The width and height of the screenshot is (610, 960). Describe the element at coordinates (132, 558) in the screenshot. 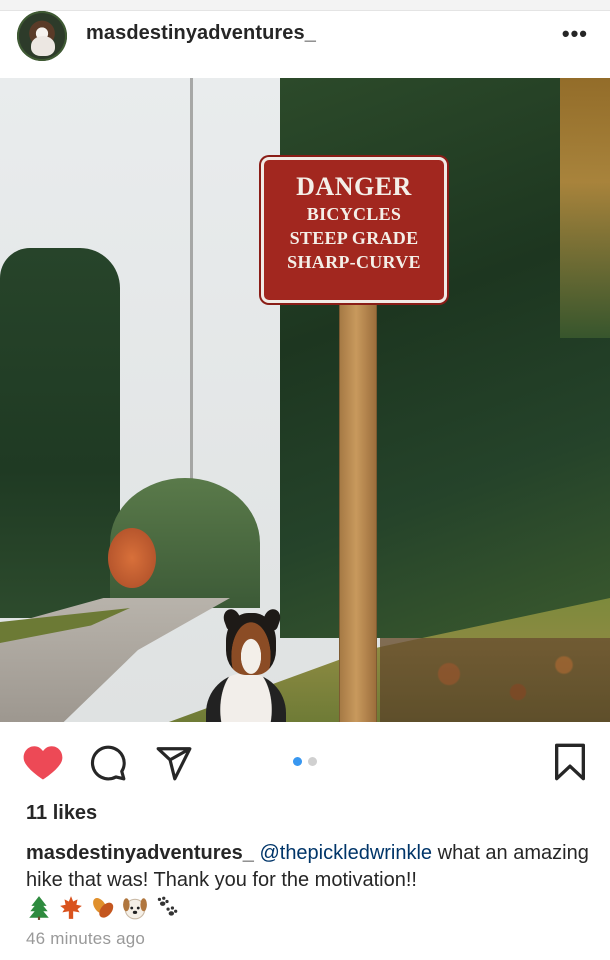

I see `autumn-tree` at that location.